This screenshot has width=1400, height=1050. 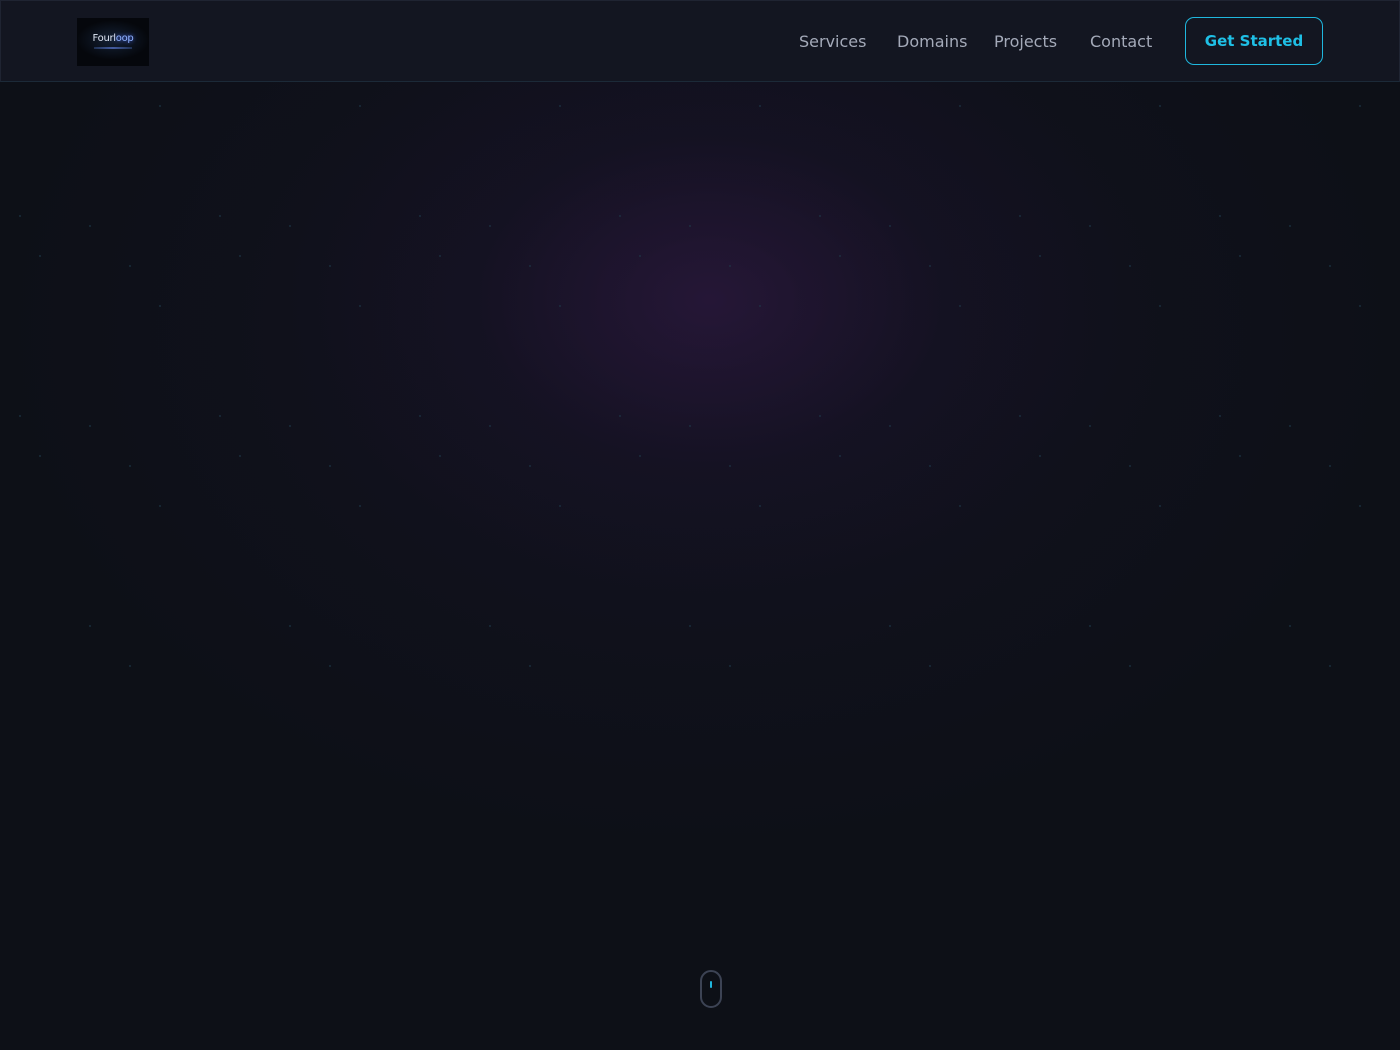 I want to click on scroll-wheel-indicator, so click(x=711, y=984).